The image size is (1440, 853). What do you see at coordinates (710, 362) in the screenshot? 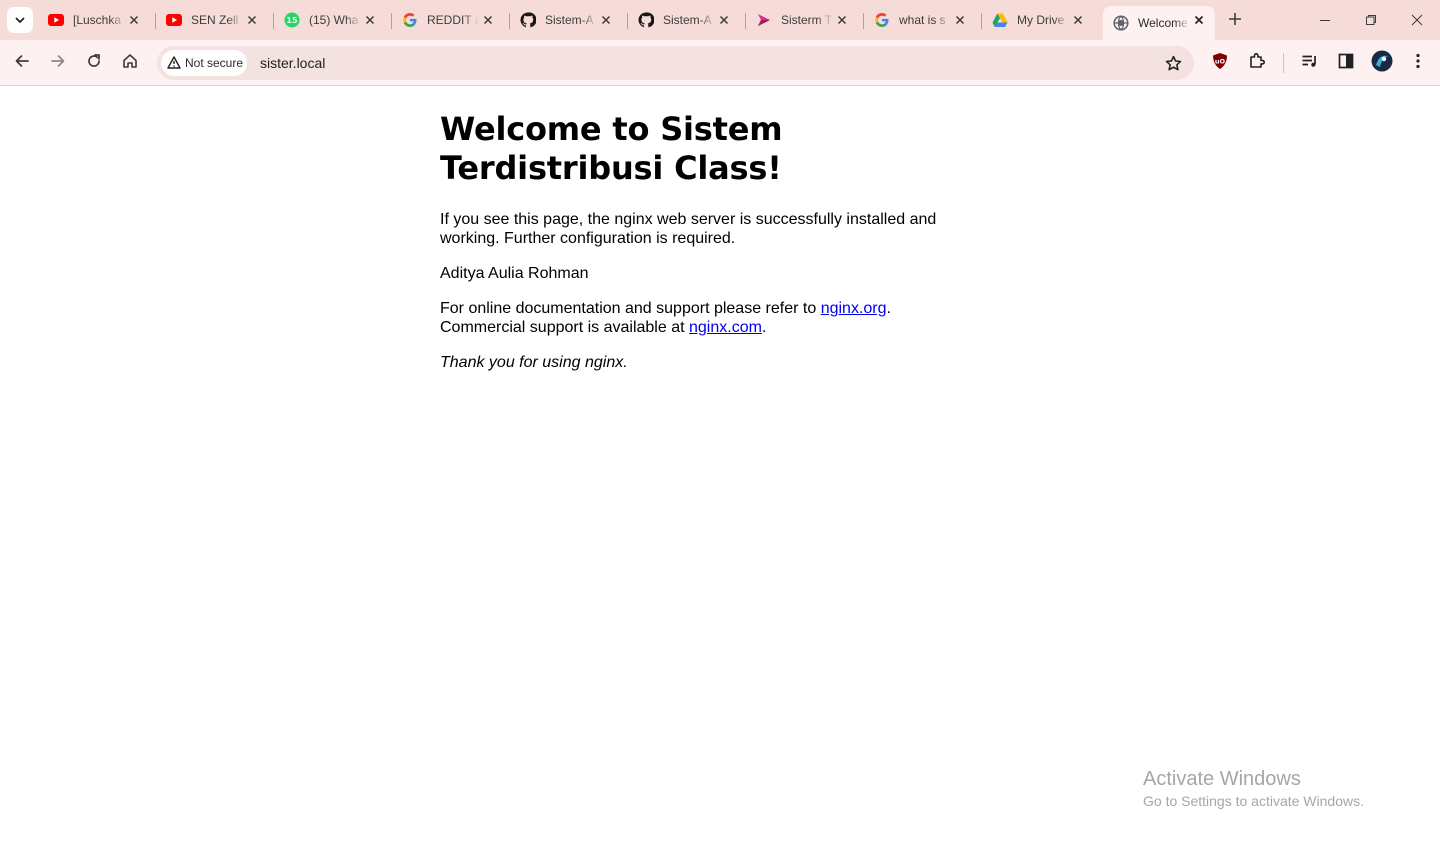
I see `thanks-paragraph: Thank you for using nginx.` at bounding box center [710, 362].